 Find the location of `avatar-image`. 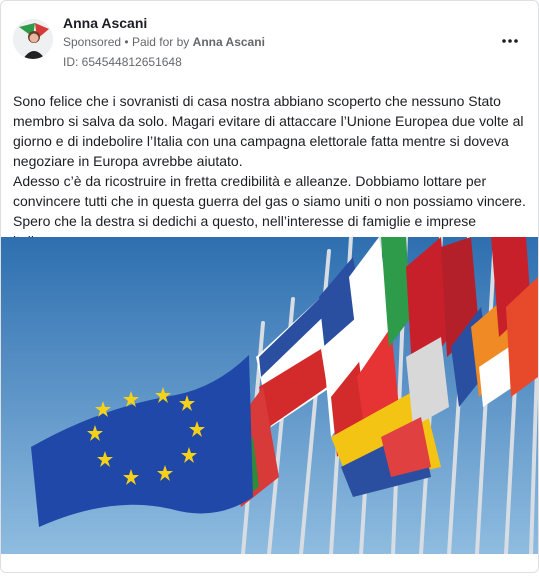

avatar-image is located at coordinates (33, 39).